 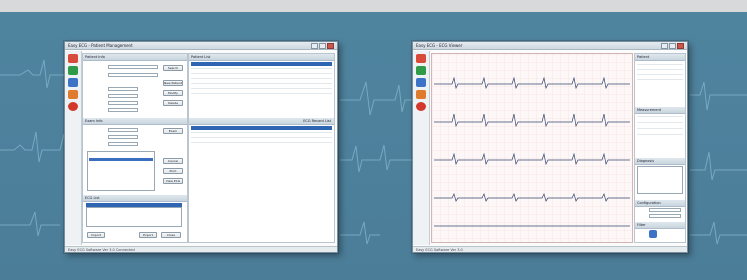 What do you see at coordinates (261, 57) in the screenshot?
I see `patient-list-toolbar: Patient List` at bounding box center [261, 57].